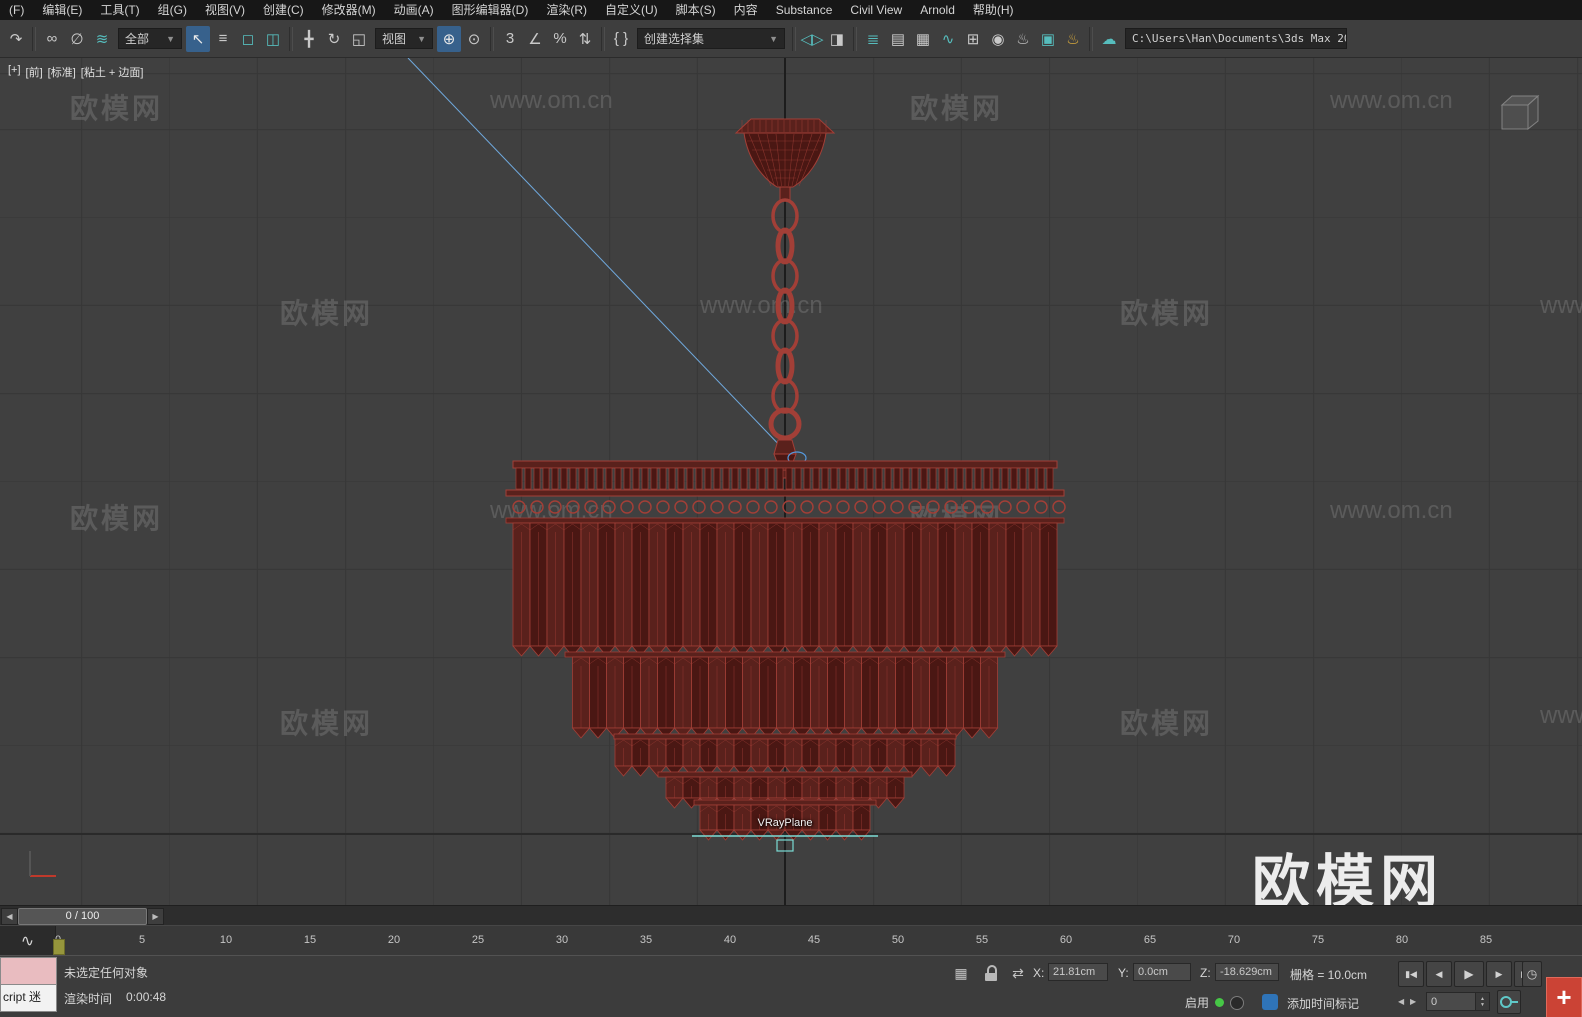 This screenshot has width=1582, height=1017. I want to click on time-slider: ◀ 0 / 100 ▶, so click(791, 915).